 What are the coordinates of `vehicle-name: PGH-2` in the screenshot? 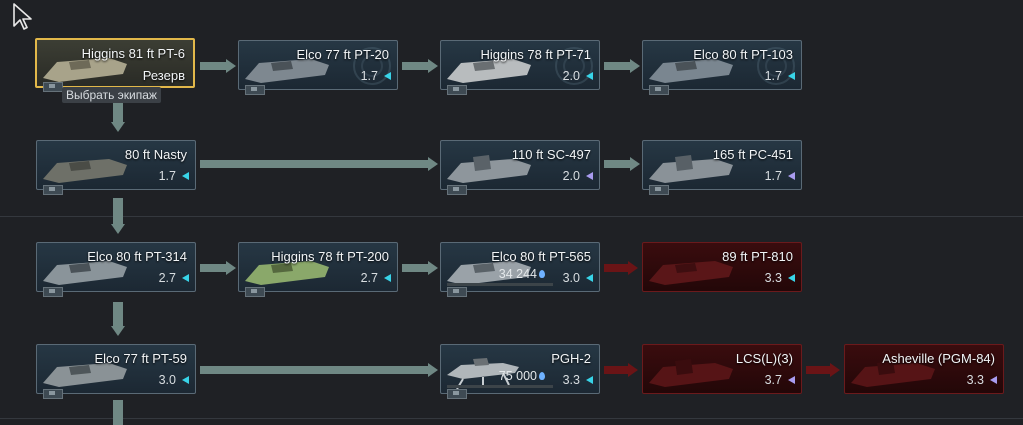 It's located at (571, 358).